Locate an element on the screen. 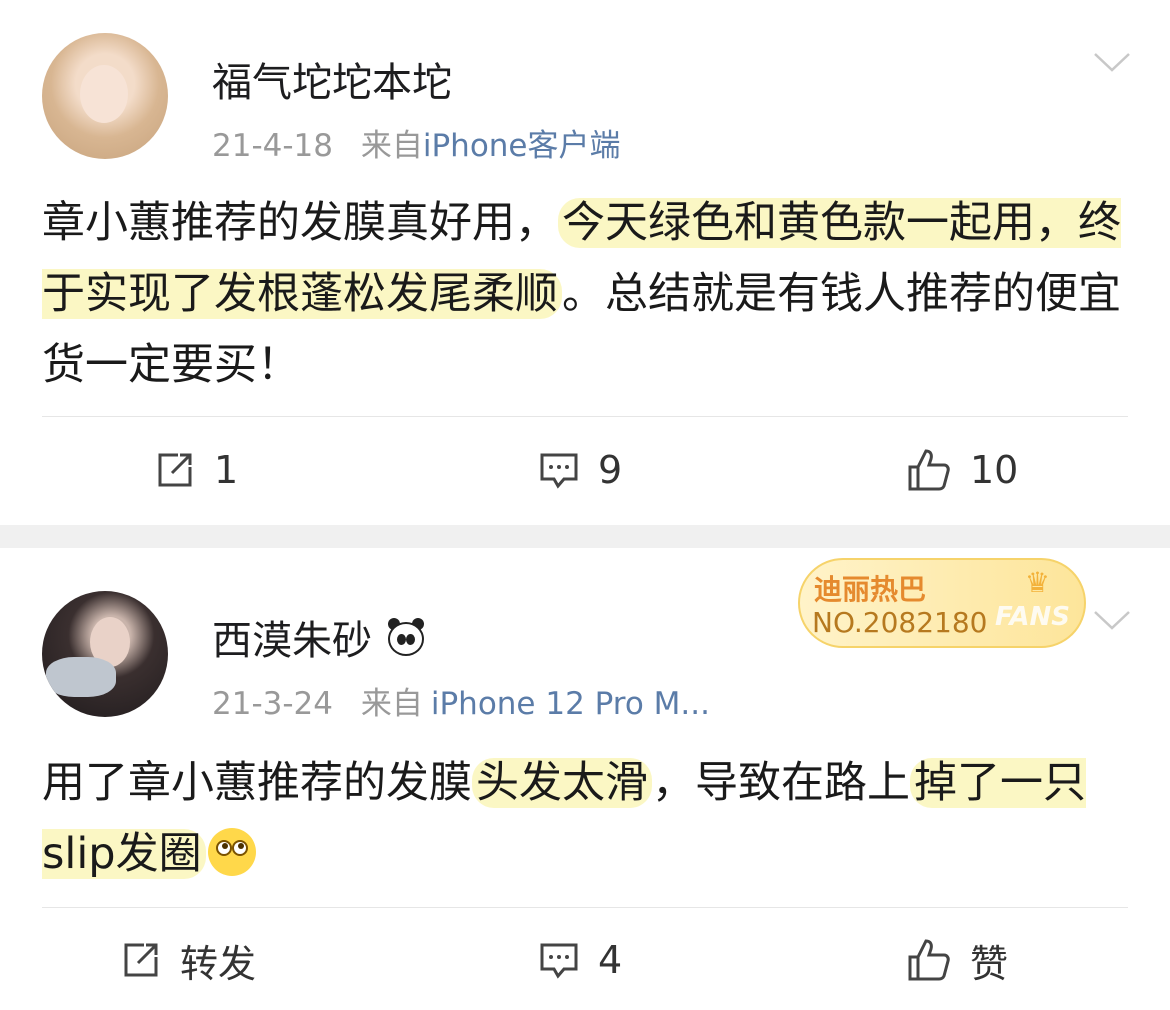 The width and height of the screenshot is (1170, 1010). eye-roll-emoji is located at coordinates (231, 852).